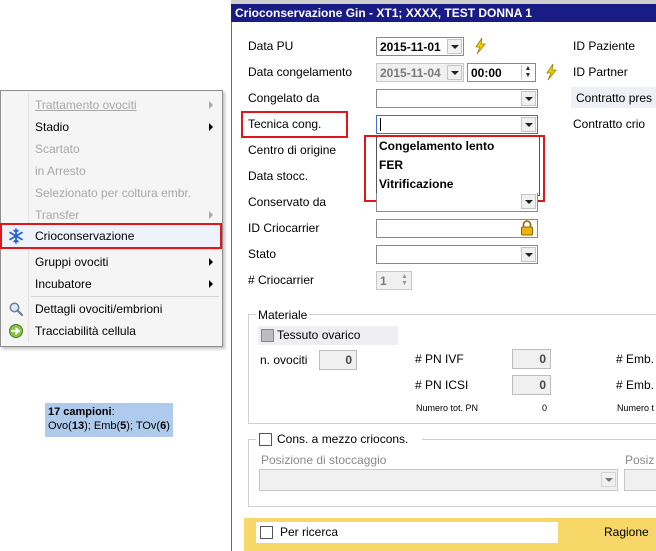 The image size is (656, 551). Describe the element at coordinates (113, 412) in the screenshot. I see `colon: :` at that location.